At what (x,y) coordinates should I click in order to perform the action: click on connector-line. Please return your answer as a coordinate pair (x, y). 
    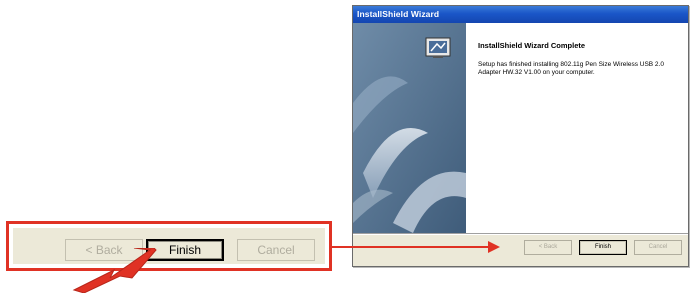
    Looking at the image, I should click on (341, 247).